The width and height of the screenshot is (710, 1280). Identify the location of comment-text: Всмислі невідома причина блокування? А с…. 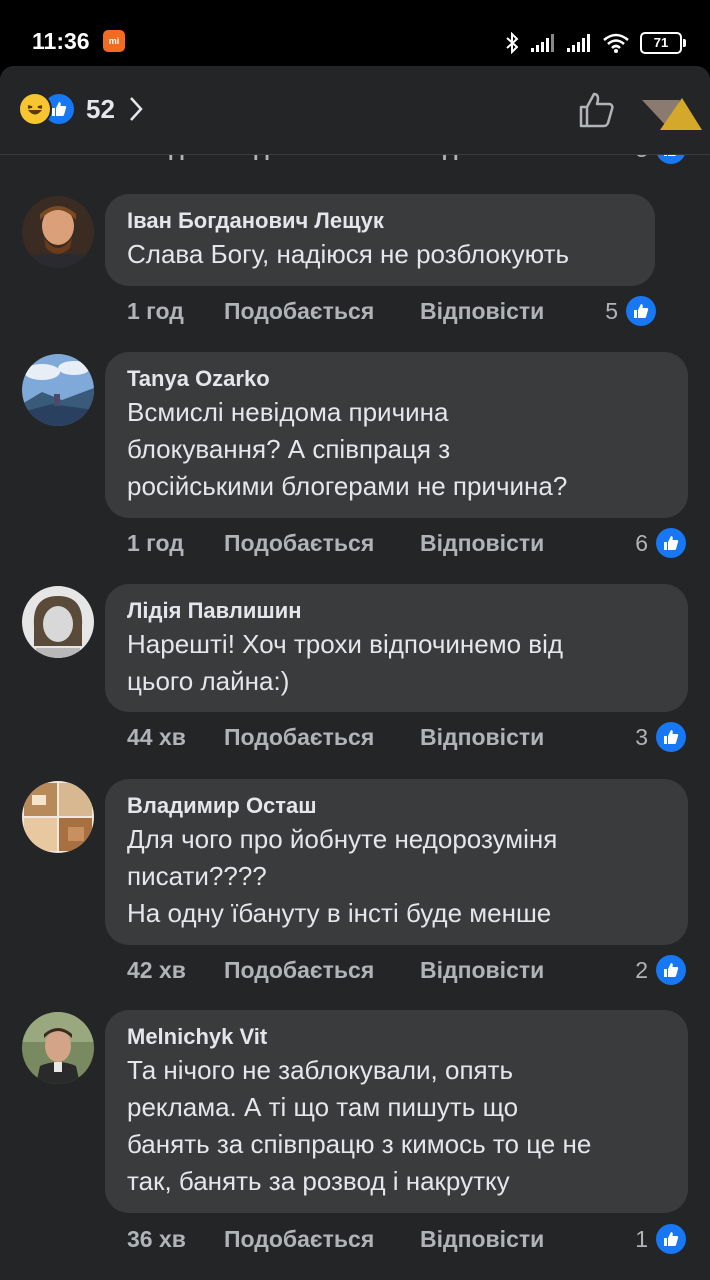
(347, 449).